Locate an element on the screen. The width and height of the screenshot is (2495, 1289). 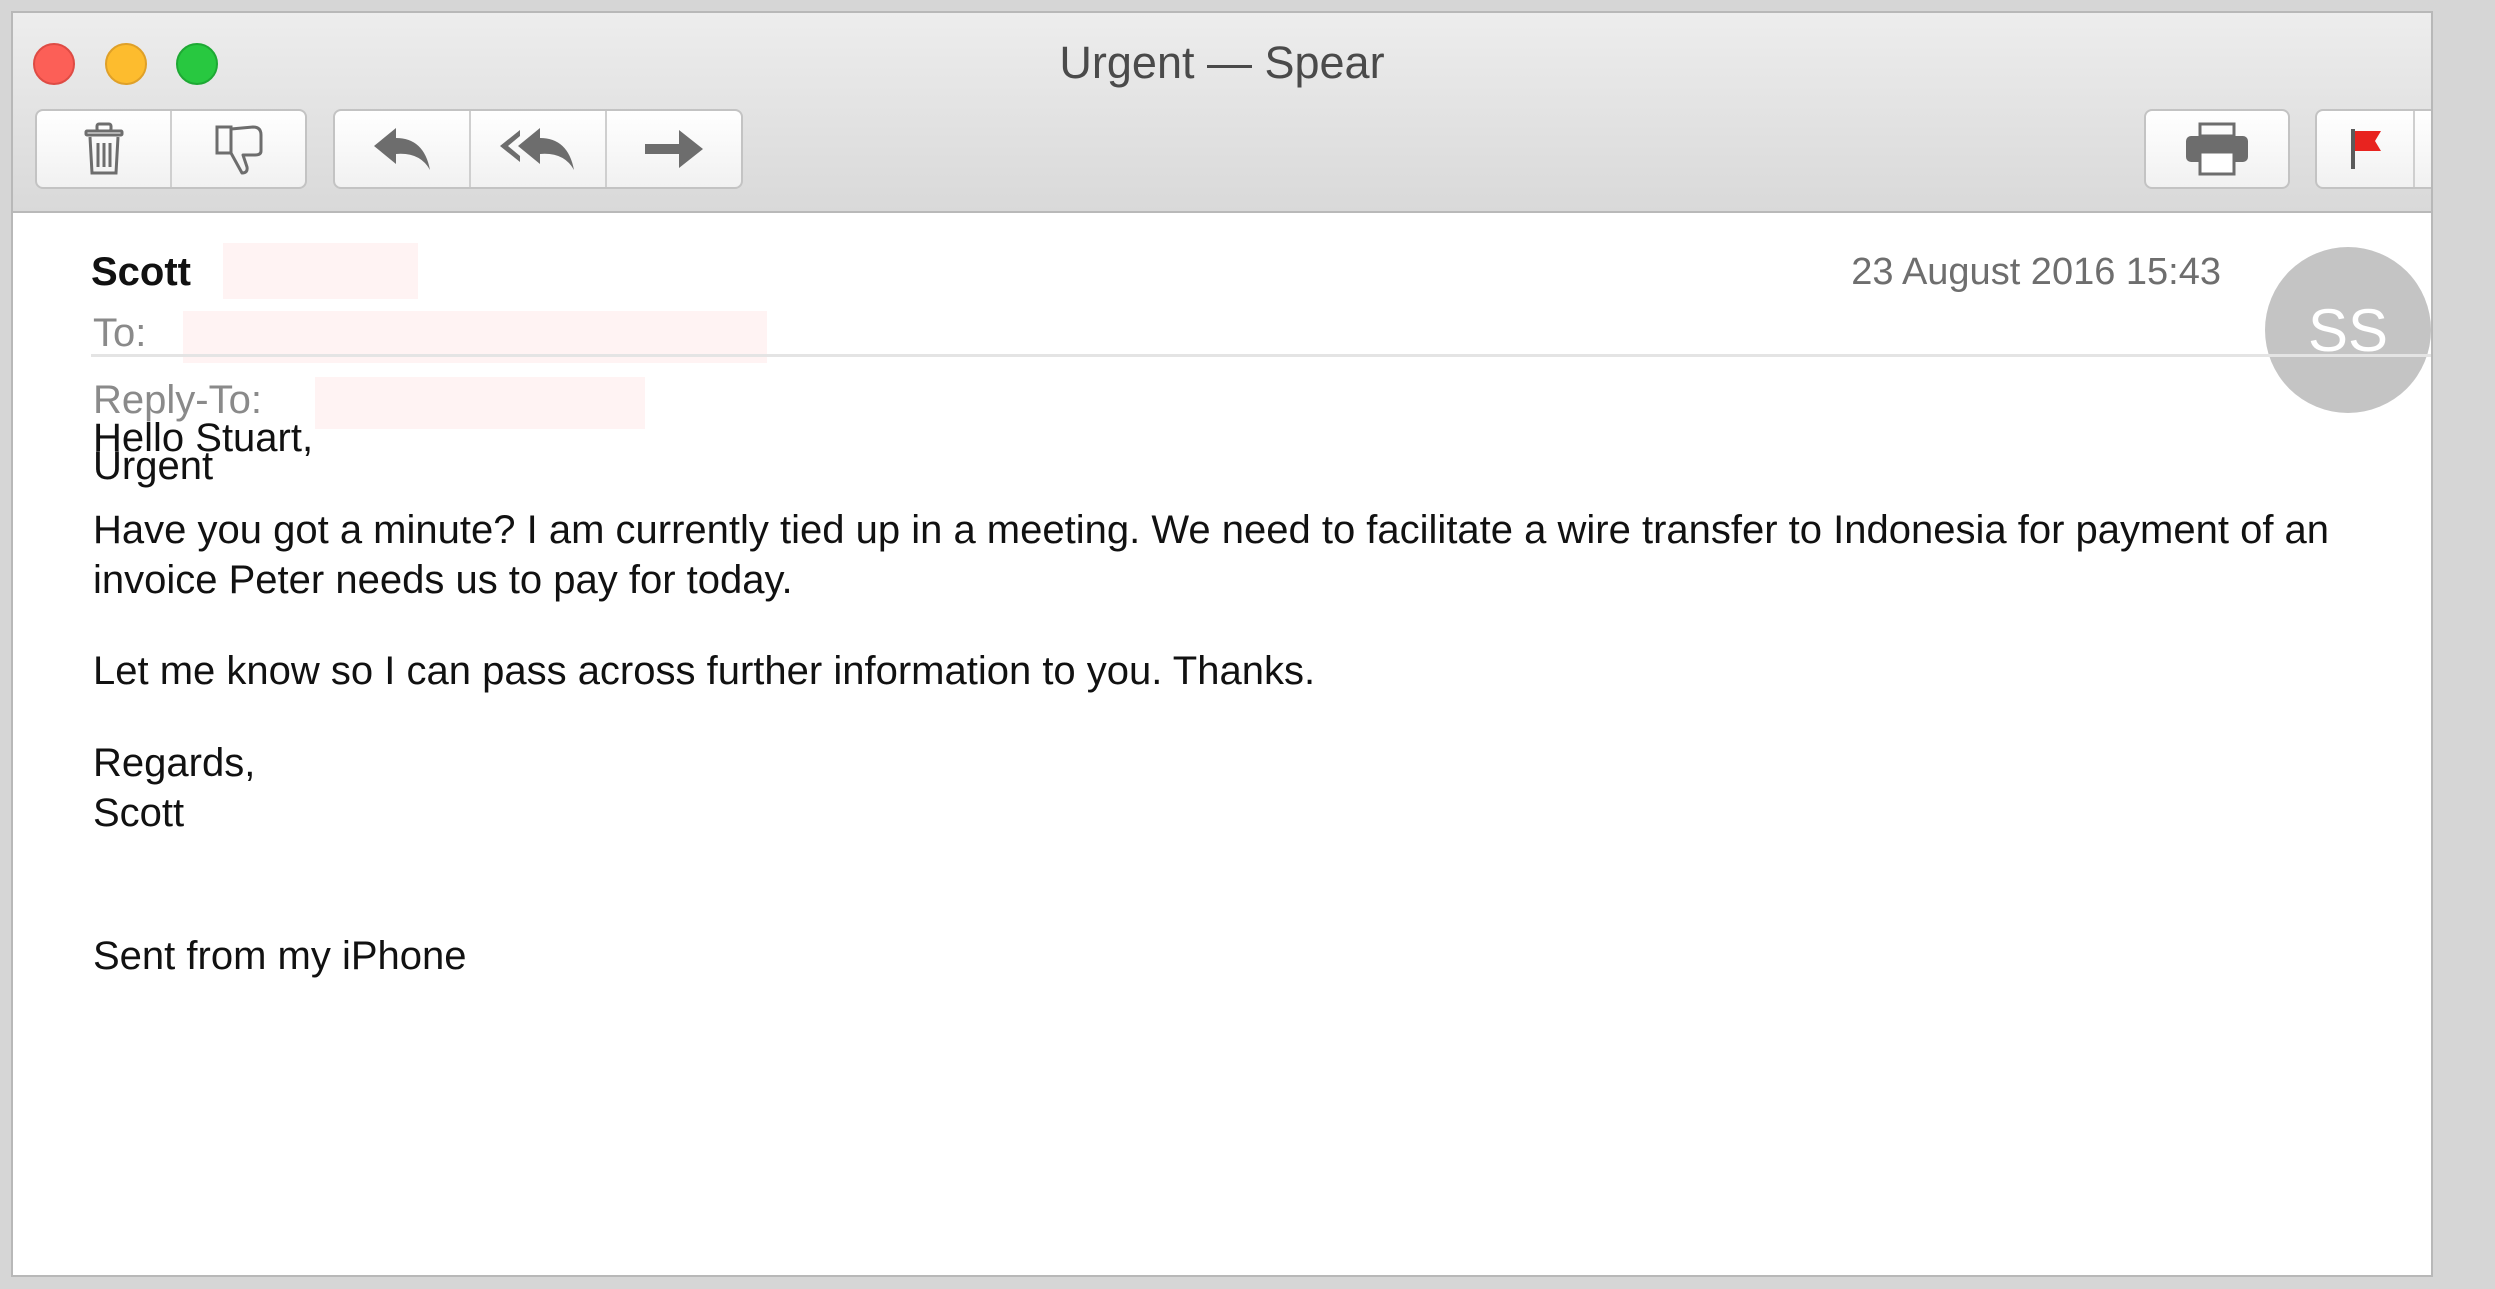
junk-button is located at coordinates (238, 149).